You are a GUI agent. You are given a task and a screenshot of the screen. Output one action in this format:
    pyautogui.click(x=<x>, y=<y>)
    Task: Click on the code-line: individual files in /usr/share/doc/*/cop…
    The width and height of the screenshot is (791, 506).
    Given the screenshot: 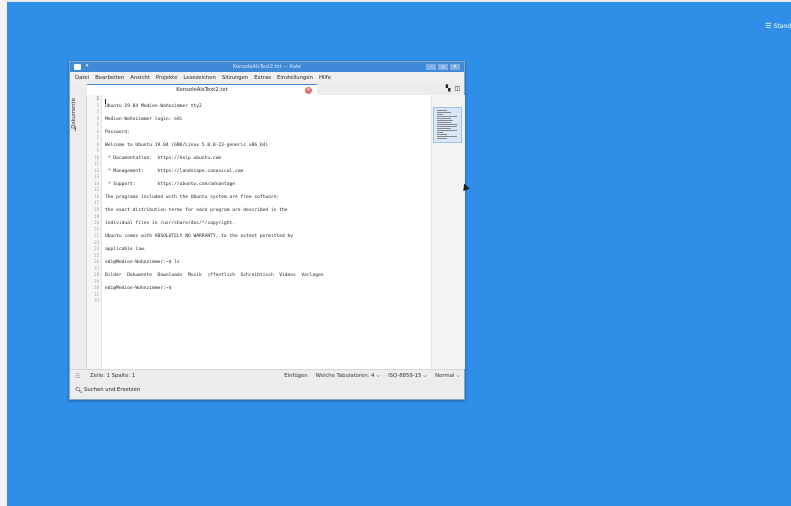 What is the action you would take?
    pyautogui.click(x=170, y=224)
    